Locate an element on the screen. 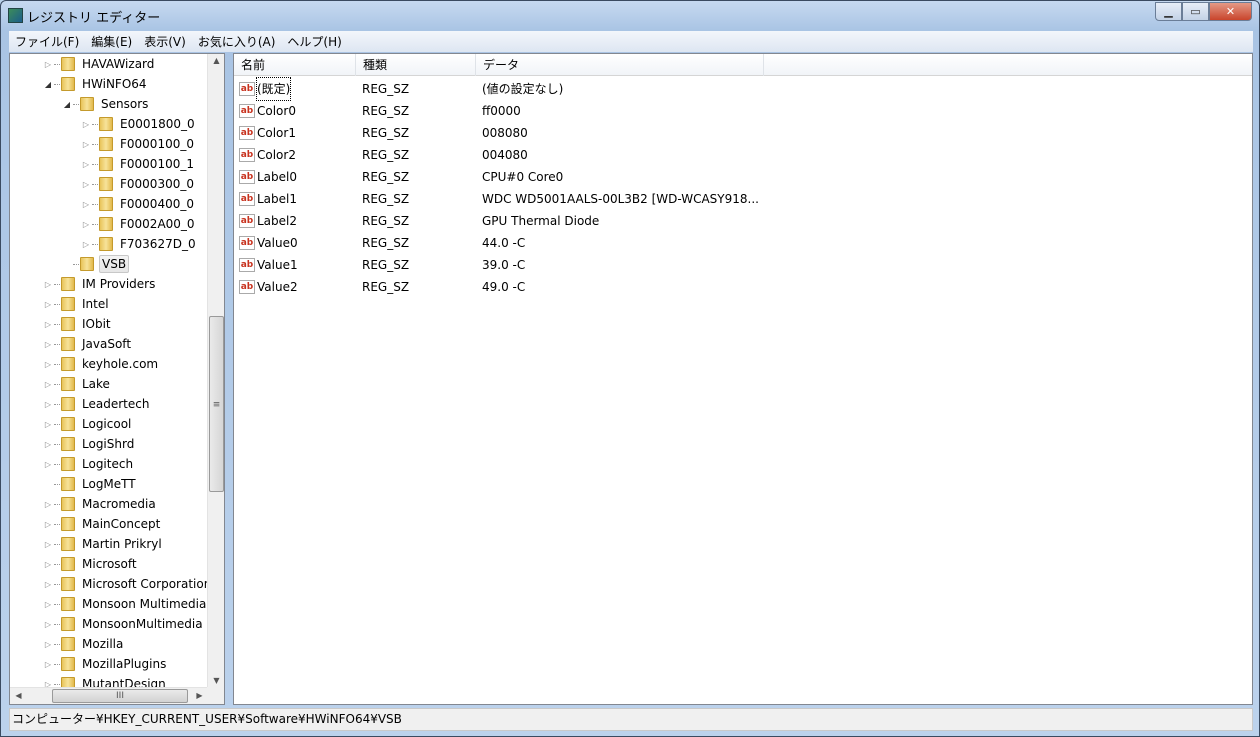 This screenshot has width=1260, height=737. tree-item-label: Intel is located at coordinates (95, 304).